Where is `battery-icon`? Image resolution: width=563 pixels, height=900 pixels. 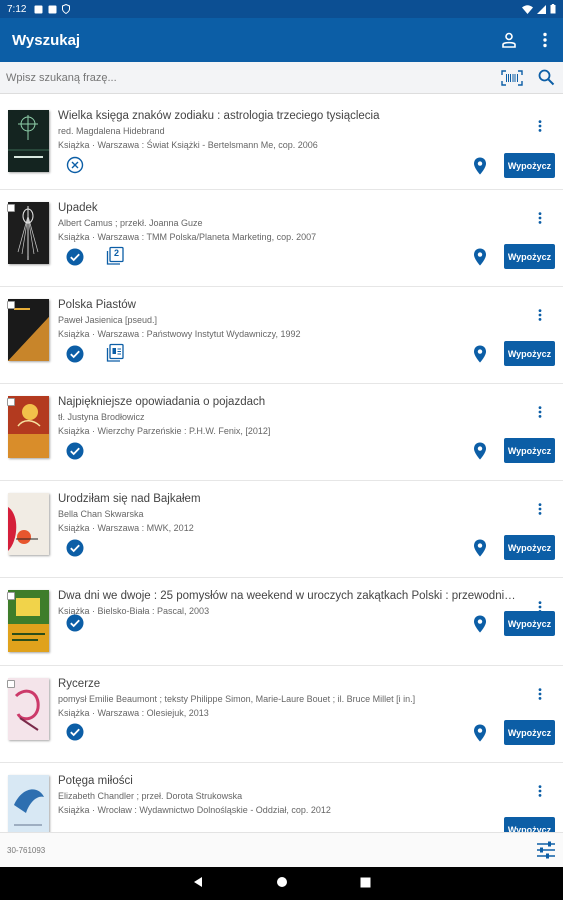 battery-icon is located at coordinates (553, 9).